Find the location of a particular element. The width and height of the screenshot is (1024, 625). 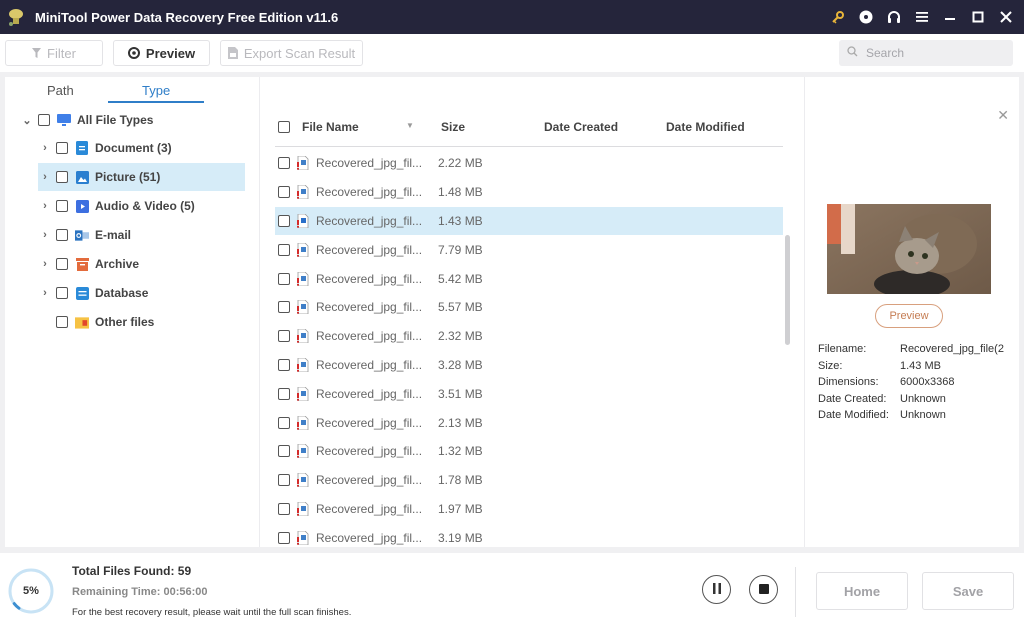

file-row: Recovered_jpg_fil... 3.28 MB is located at coordinates (529, 365).